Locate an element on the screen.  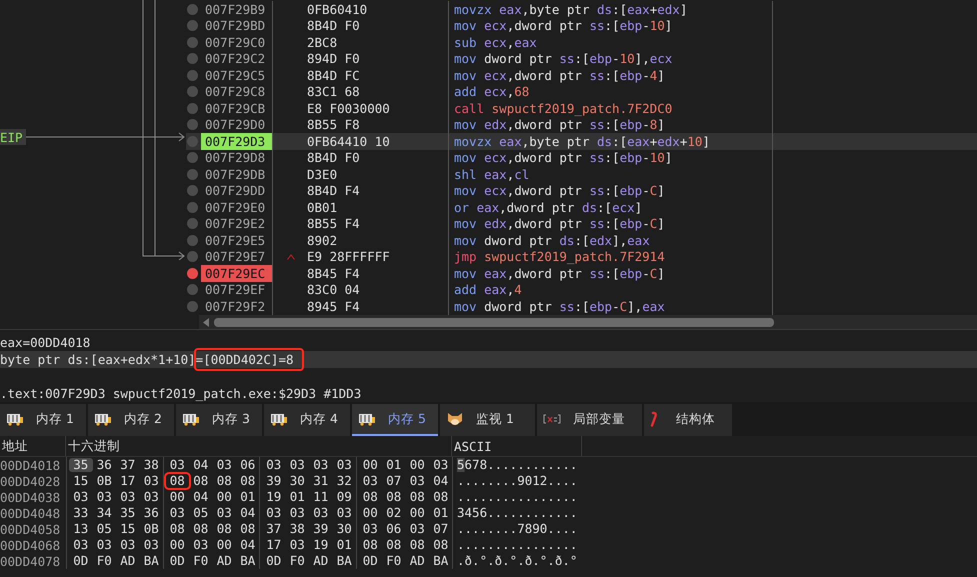
bytes-cell: 8B4D F0 is located at coordinates (333, 26).